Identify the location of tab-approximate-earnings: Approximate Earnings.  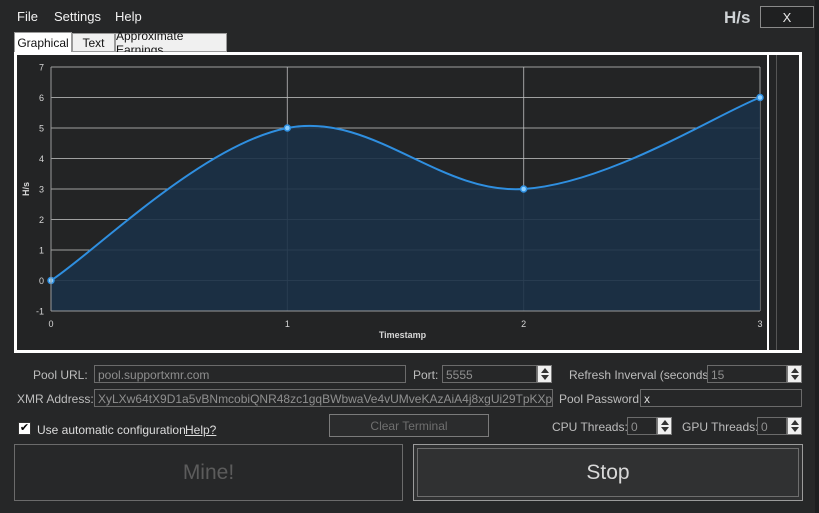
(171, 43).